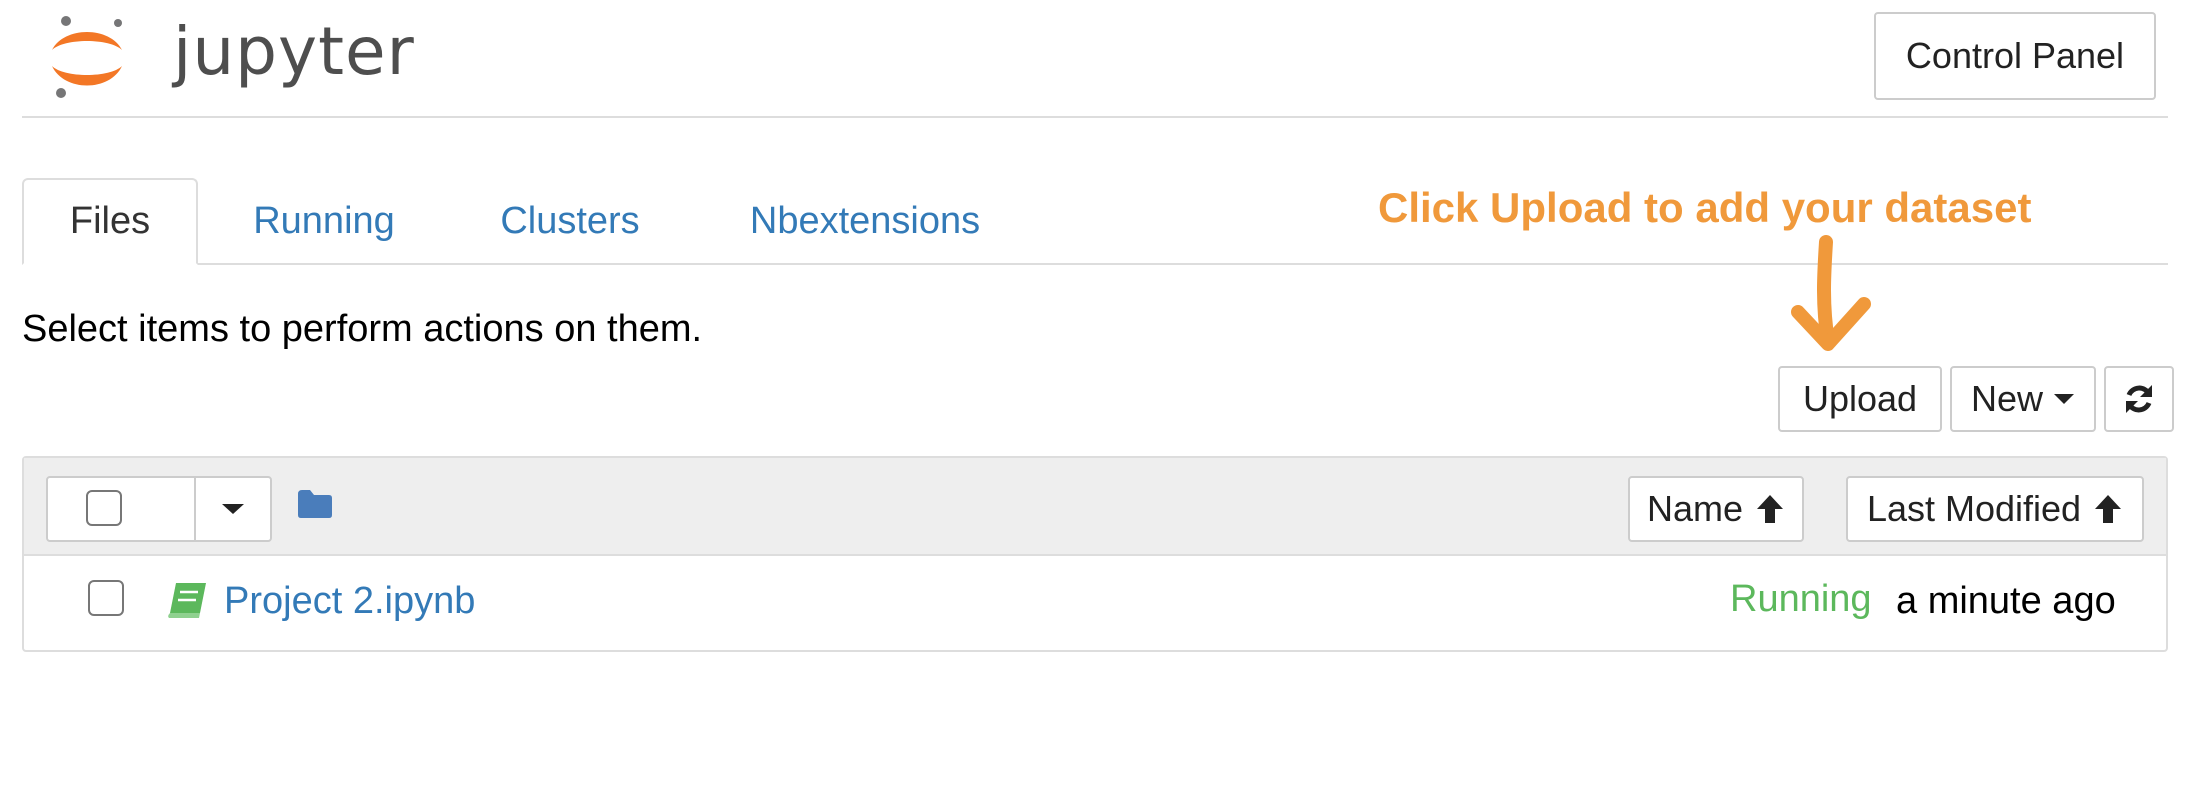  I want to click on header-divider, so click(1095, 117).